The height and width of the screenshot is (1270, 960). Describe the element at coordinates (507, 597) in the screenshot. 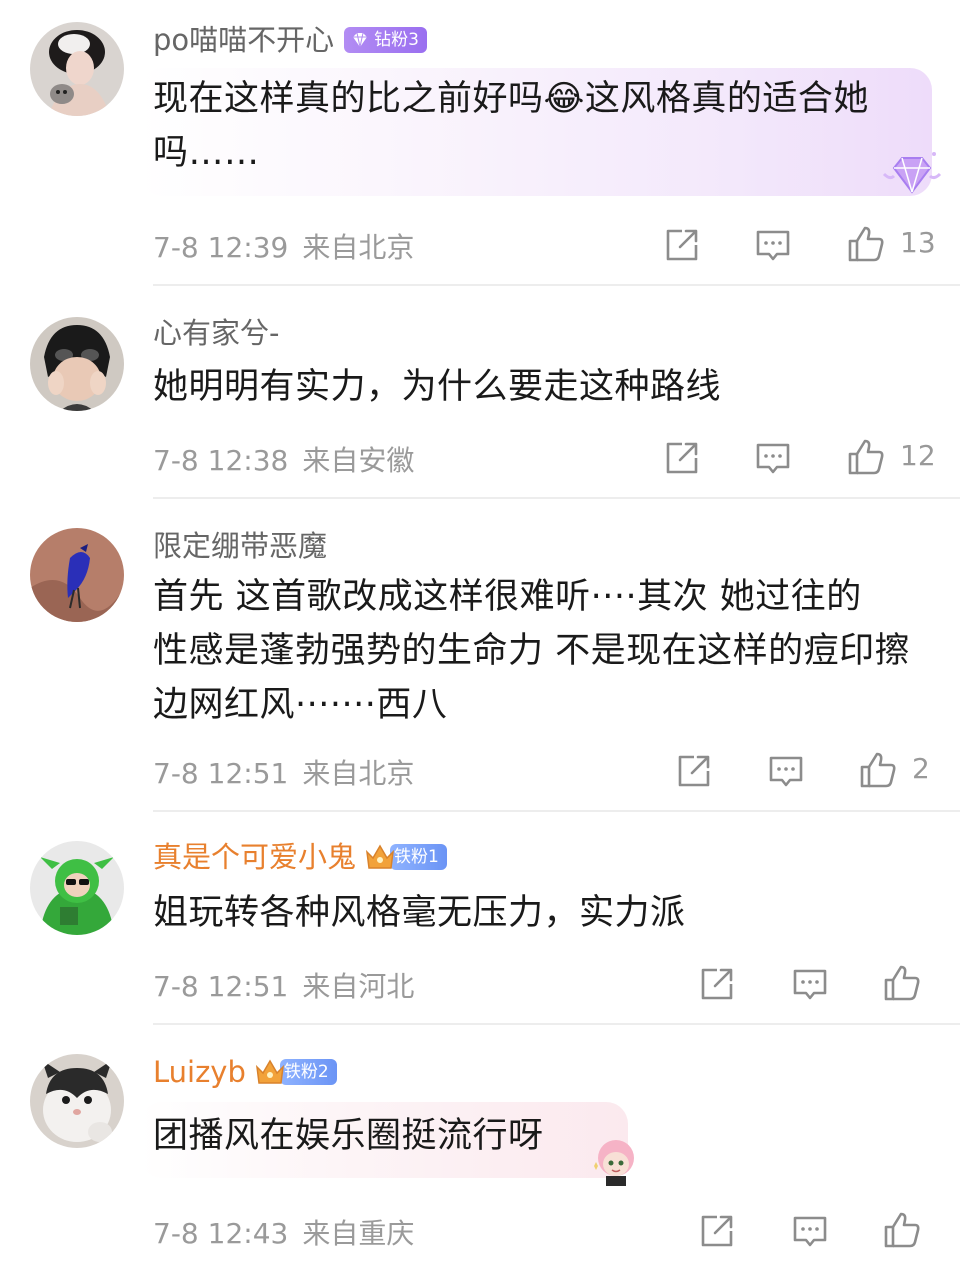

I see `comment-line: 首先 这首歌改成这样很难听····其次 她过往的` at that location.